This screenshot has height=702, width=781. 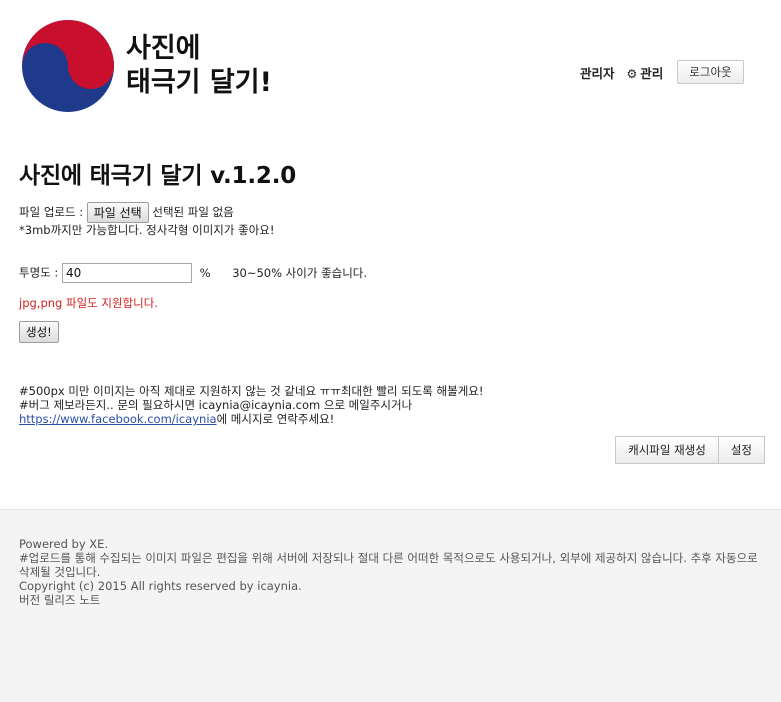 What do you see at coordinates (392, 600) in the screenshot?
I see `release-notes-link: 버전 릴리즈 노트` at bounding box center [392, 600].